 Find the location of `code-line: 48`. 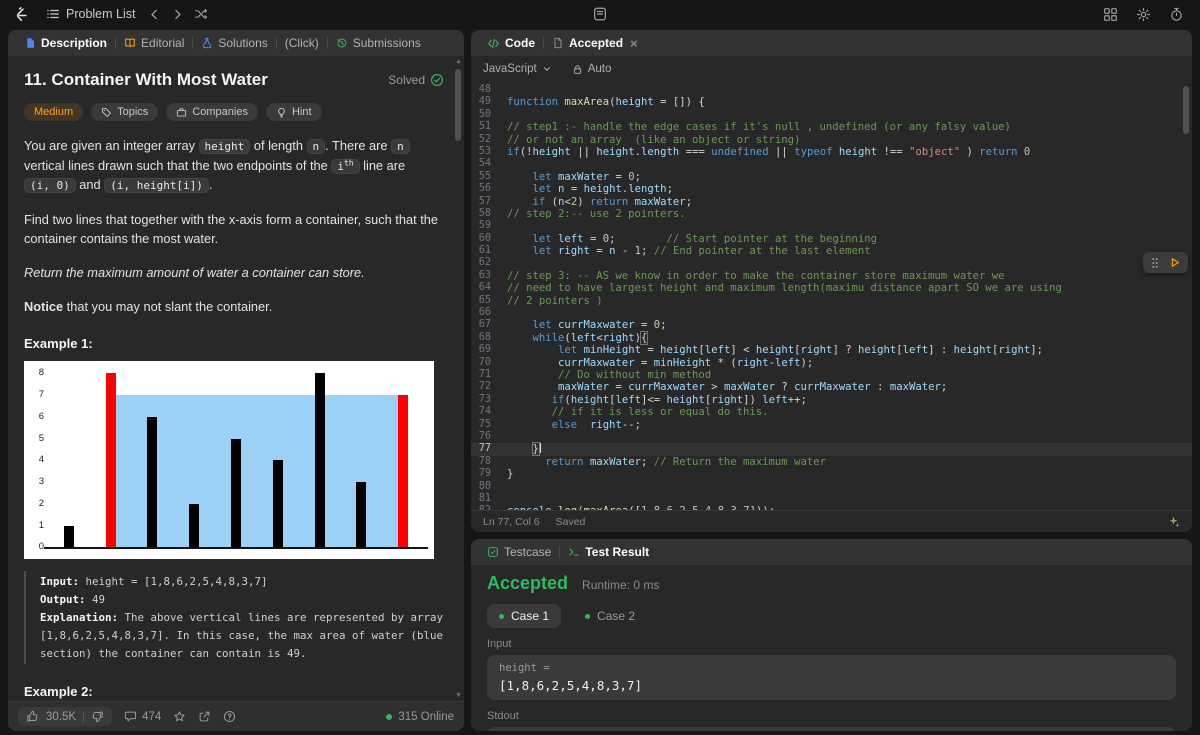

code-line: 48 is located at coordinates (831, 90).